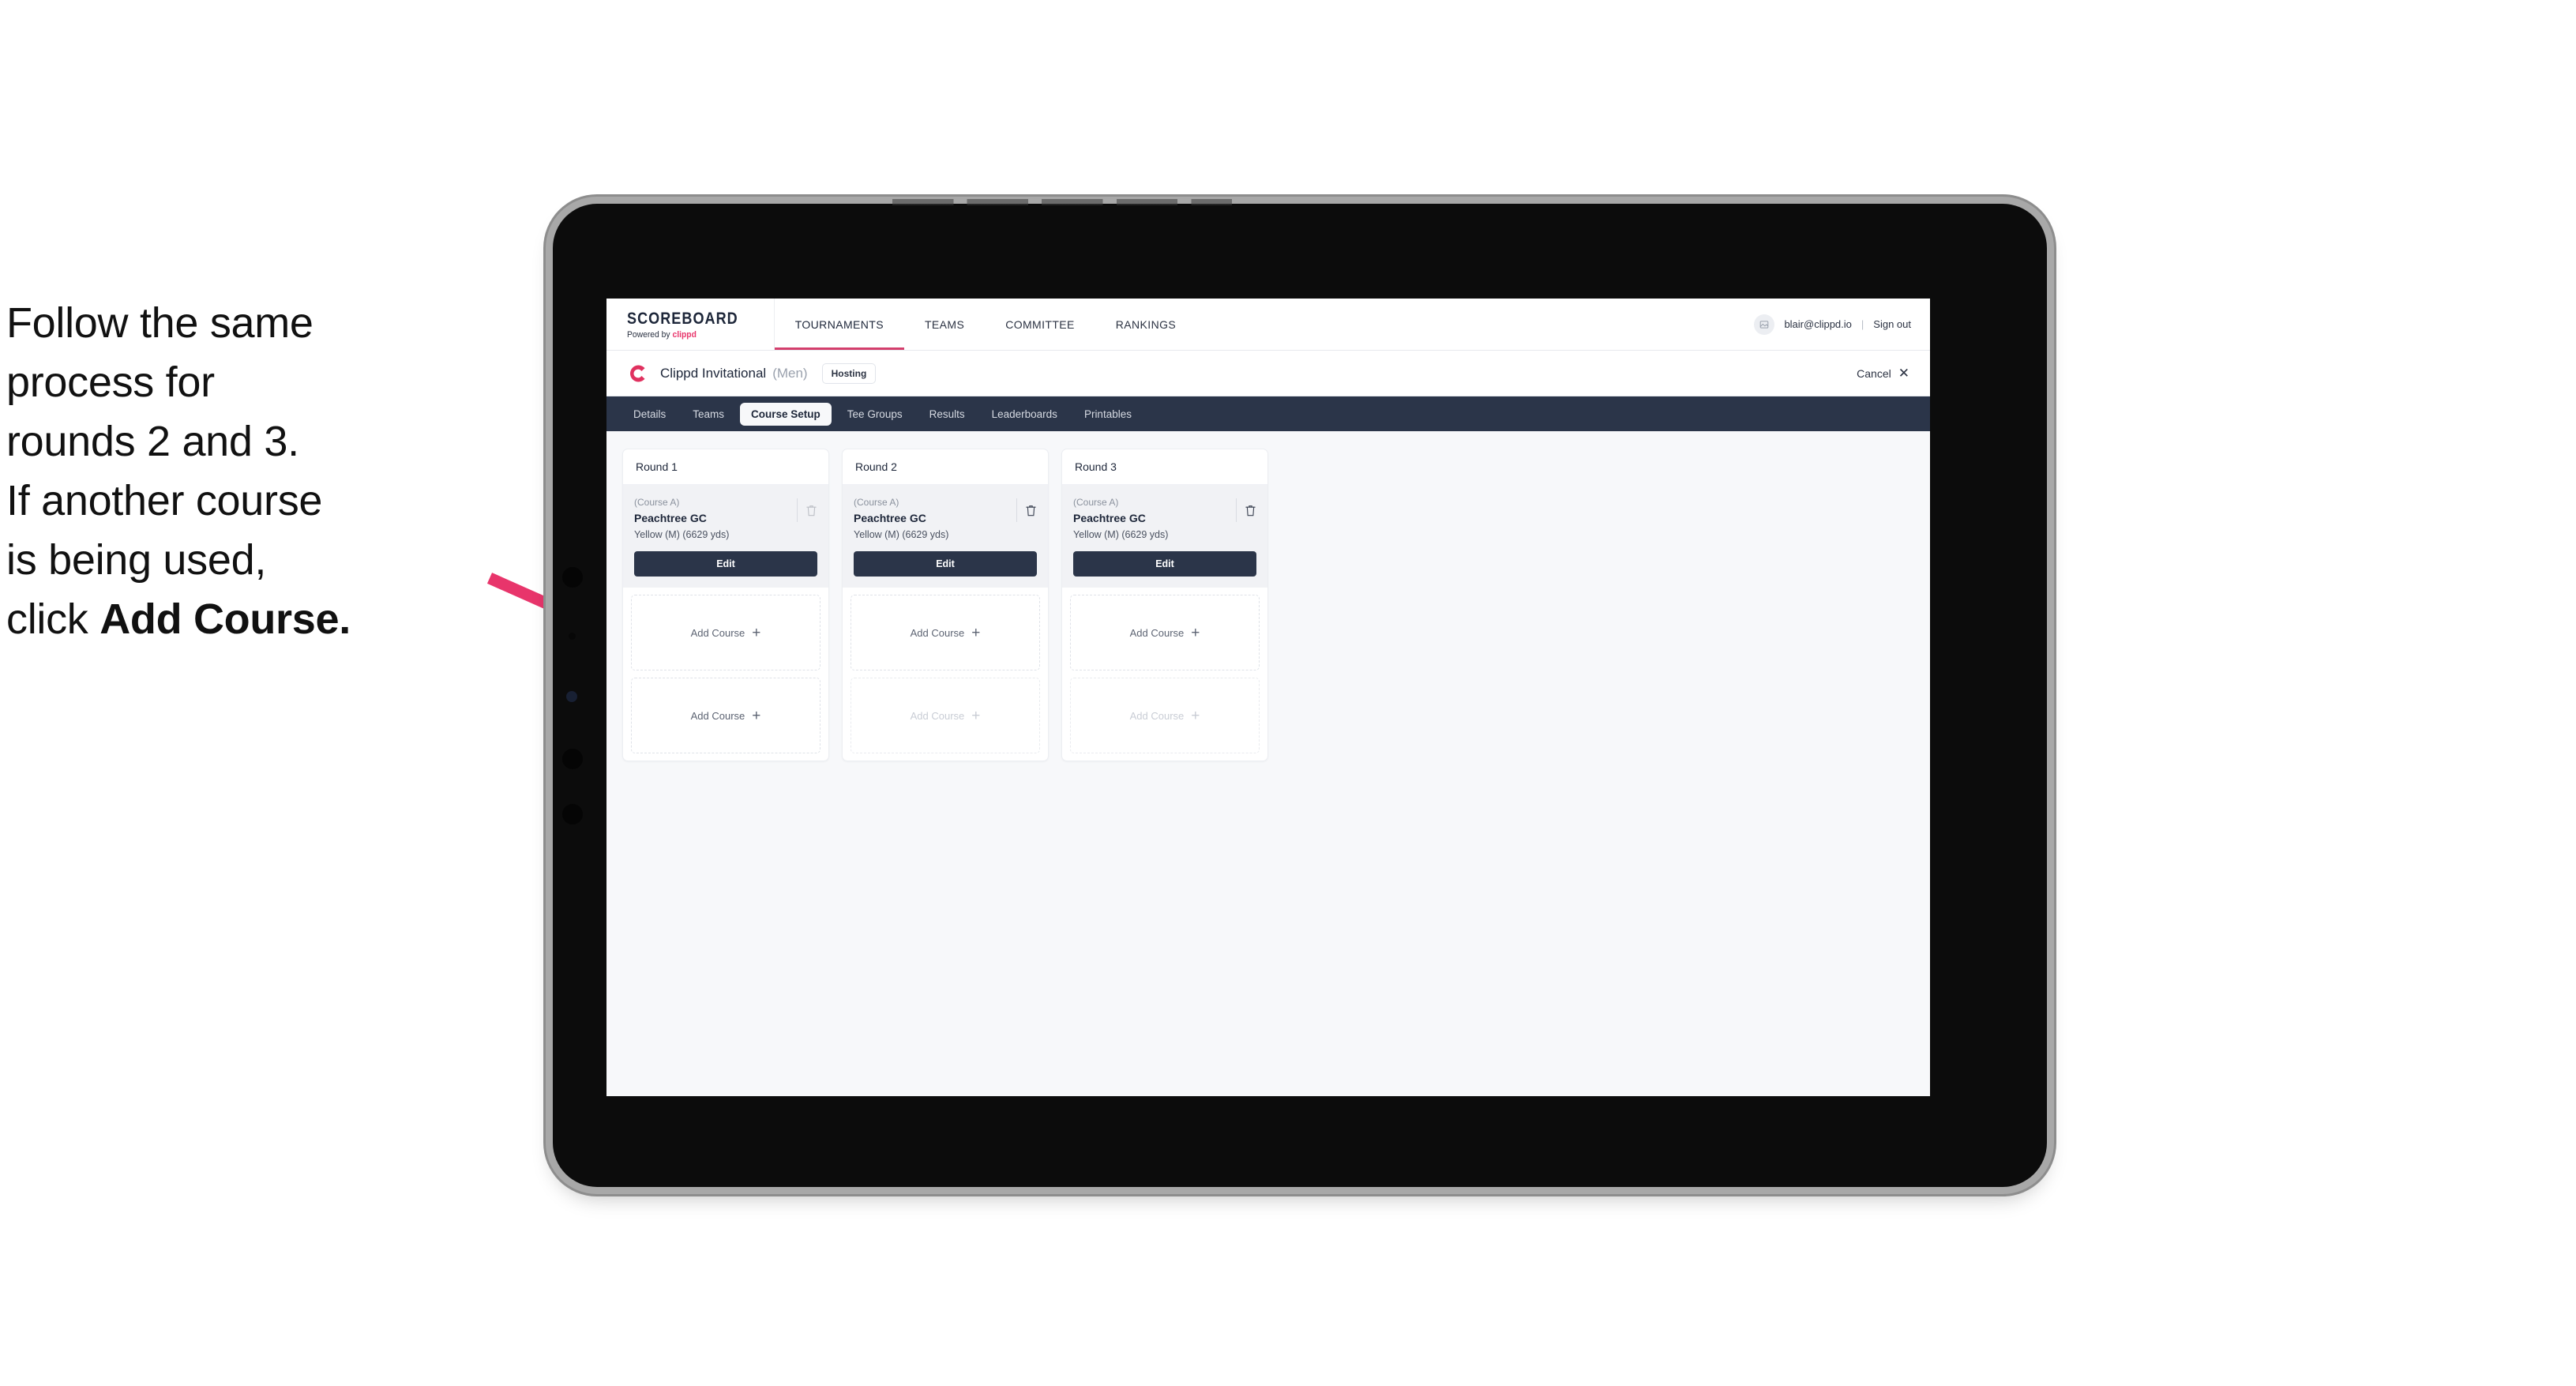 The image size is (2576, 1386). Describe the element at coordinates (160, 323) in the screenshot. I see `annotation-line: Follow the same` at that location.